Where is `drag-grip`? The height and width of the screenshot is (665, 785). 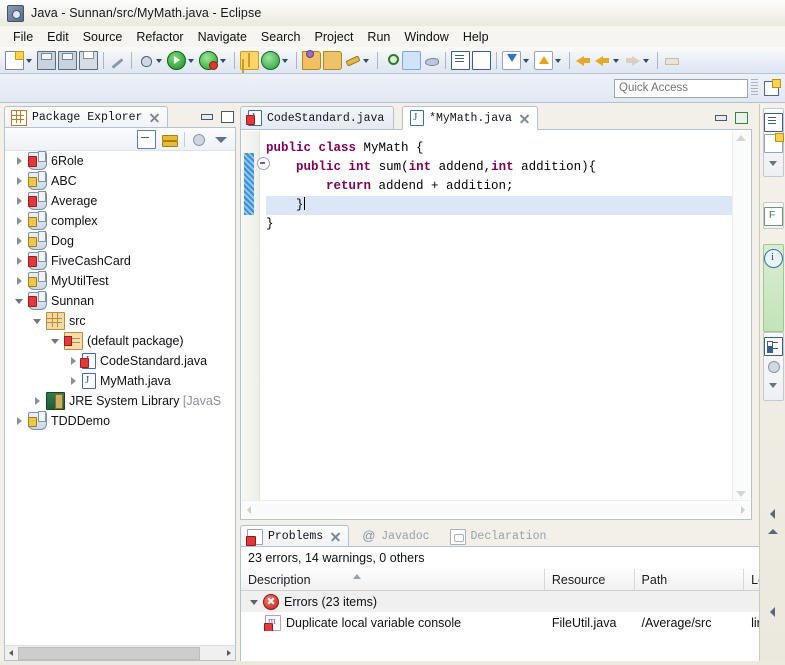
drag-grip is located at coordinates (754, 88).